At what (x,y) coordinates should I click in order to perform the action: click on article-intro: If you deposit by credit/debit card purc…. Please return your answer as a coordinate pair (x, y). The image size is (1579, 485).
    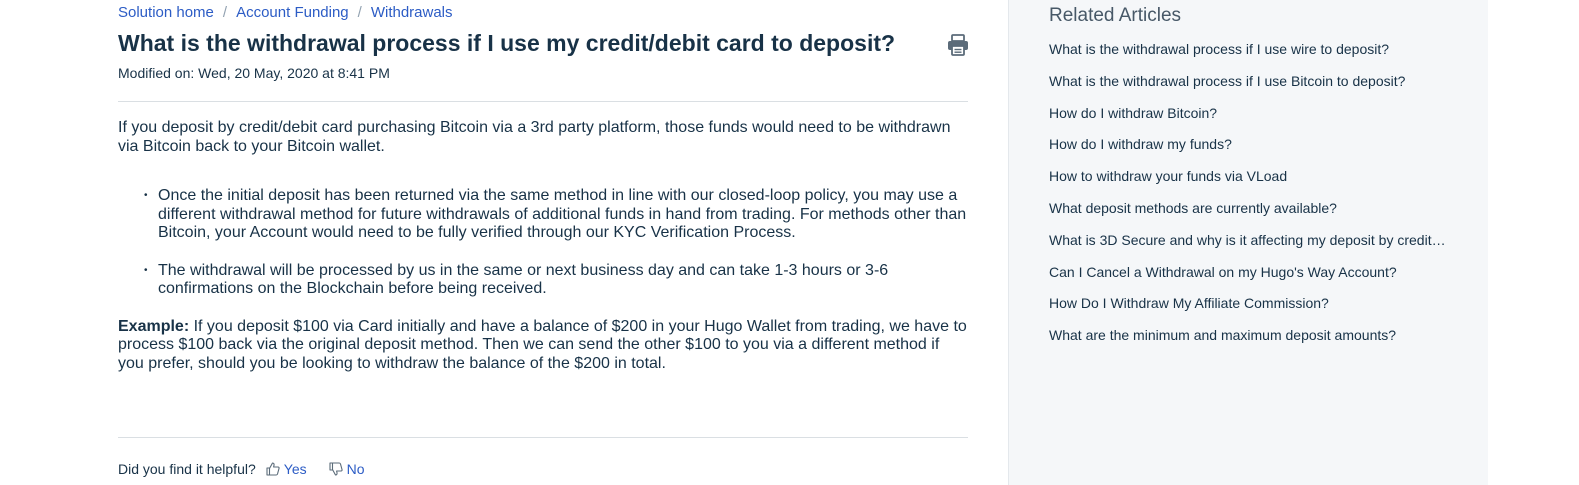
    Looking at the image, I should click on (534, 137).